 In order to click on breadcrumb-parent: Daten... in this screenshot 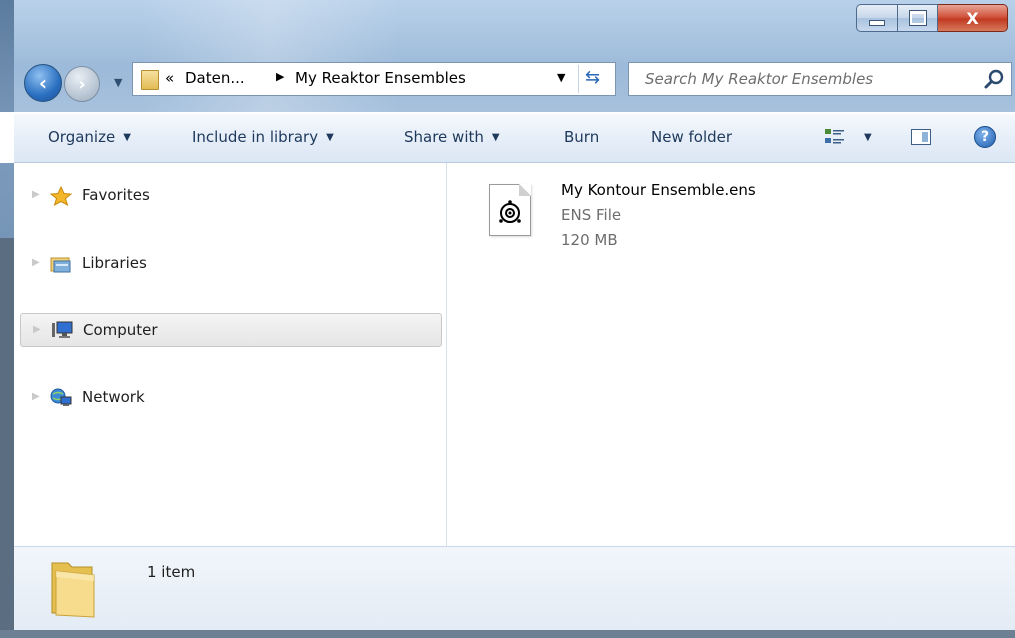, I will do `click(215, 78)`.